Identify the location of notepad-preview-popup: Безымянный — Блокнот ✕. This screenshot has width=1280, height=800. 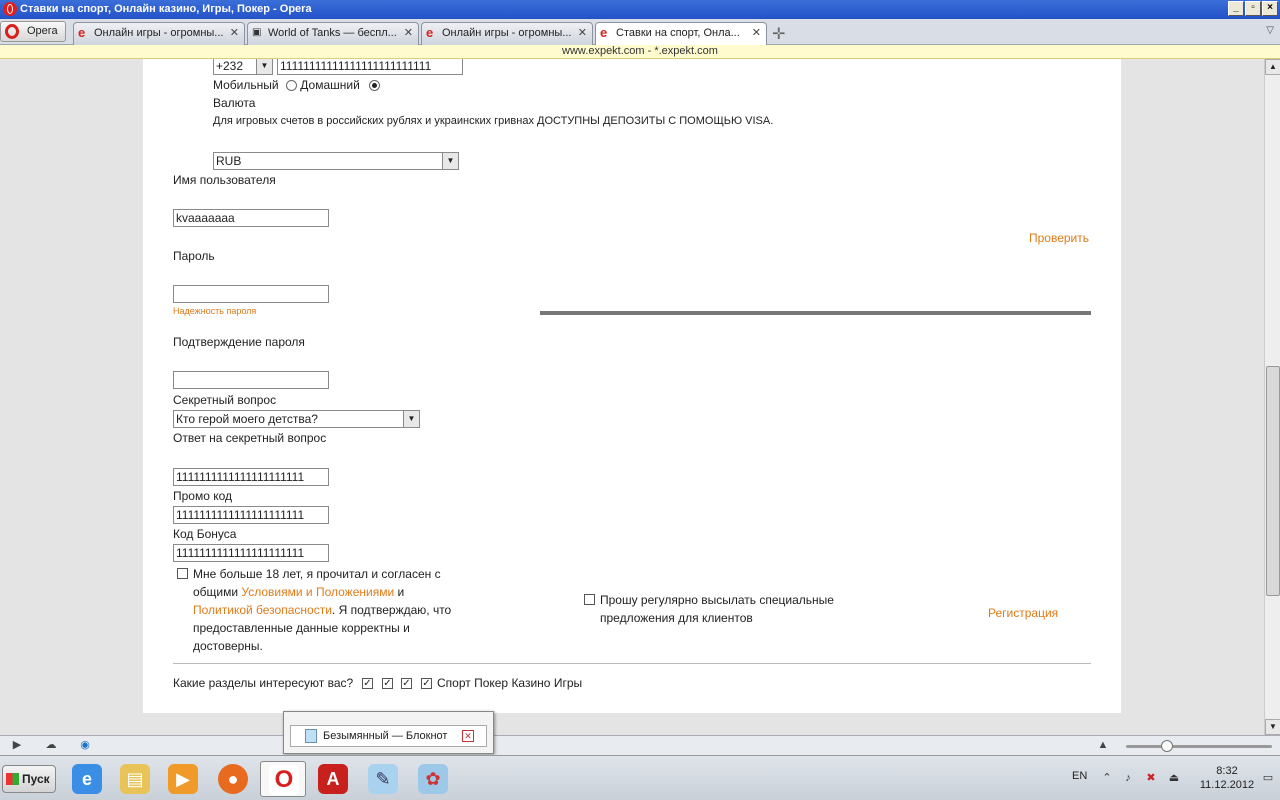
(388, 732).